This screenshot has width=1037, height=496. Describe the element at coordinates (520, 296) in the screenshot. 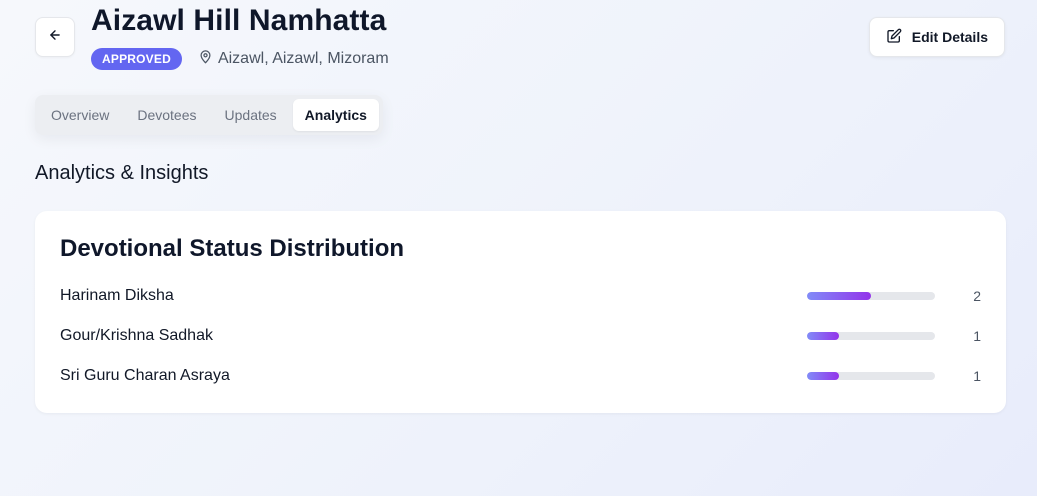

I see `distribution-row: Harinam Diksha 2` at that location.